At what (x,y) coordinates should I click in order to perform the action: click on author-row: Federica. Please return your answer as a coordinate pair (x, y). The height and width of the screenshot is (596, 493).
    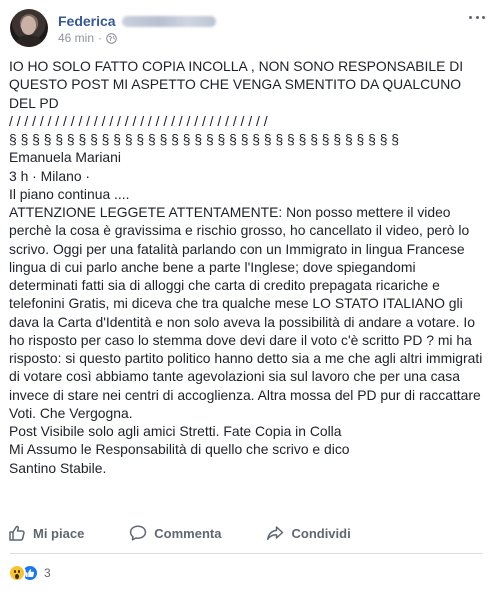
    Looking at the image, I should click on (137, 21).